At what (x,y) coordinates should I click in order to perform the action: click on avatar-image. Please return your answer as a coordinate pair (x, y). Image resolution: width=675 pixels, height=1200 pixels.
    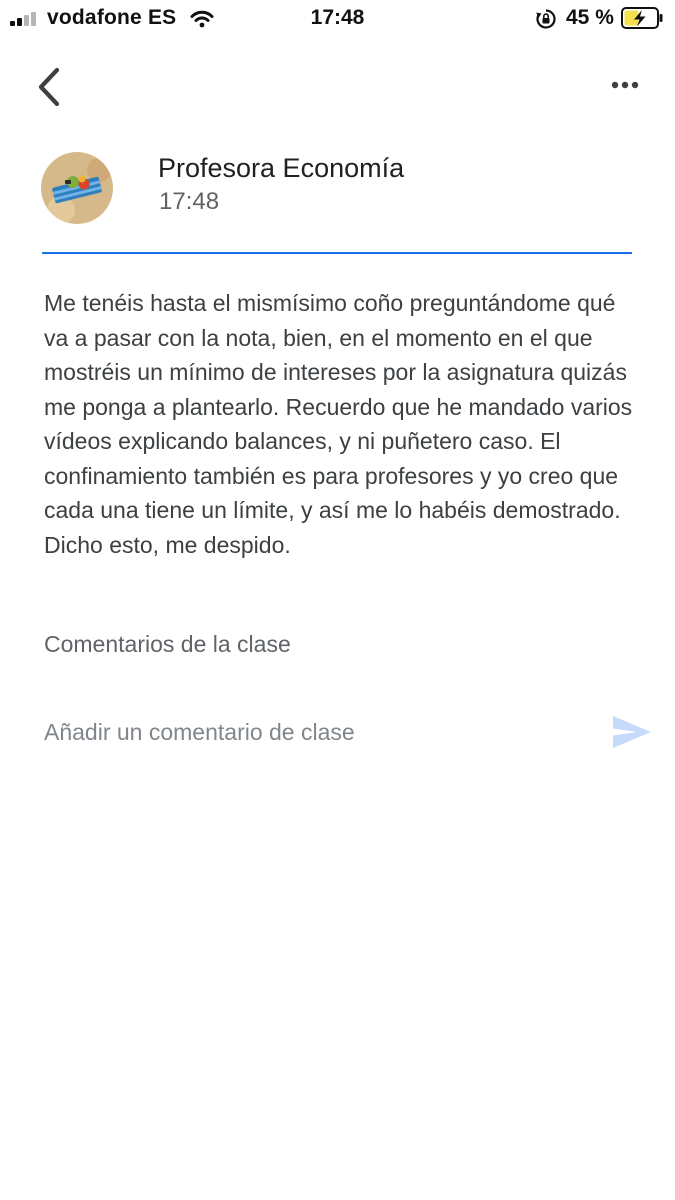
    Looking at the image, I should click on (77, 188).